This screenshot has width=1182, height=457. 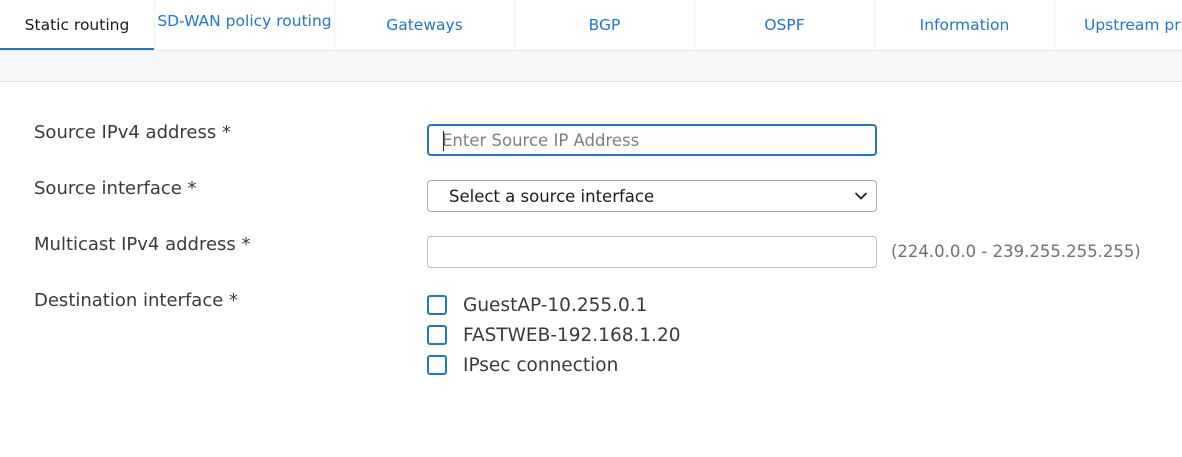 I want to click on tab-ospf: OSPF, so click(x=785, y=25).